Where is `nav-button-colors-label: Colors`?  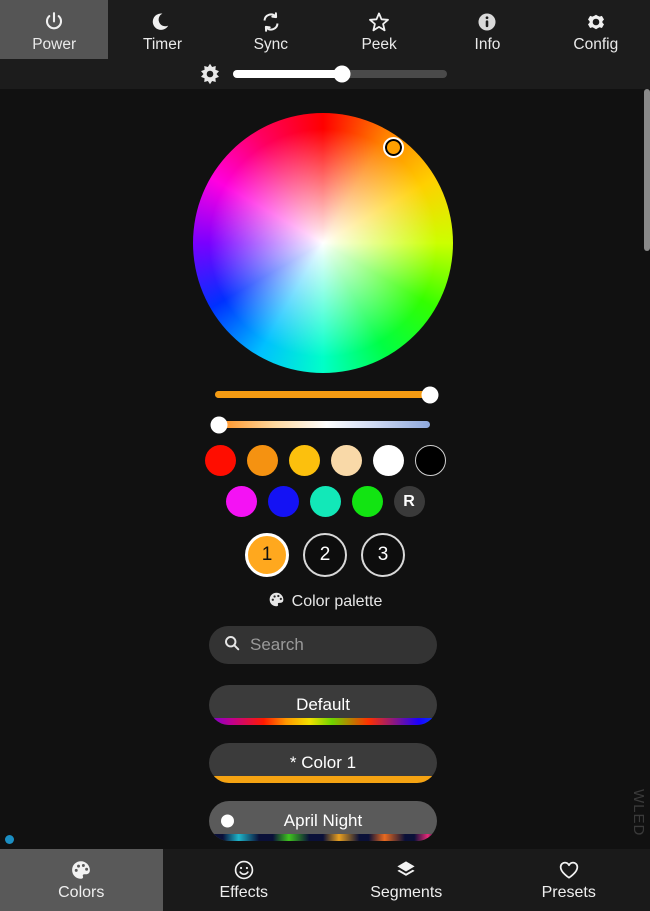 nav-button-colors-label: Colors is located at coordinates (81, 892).